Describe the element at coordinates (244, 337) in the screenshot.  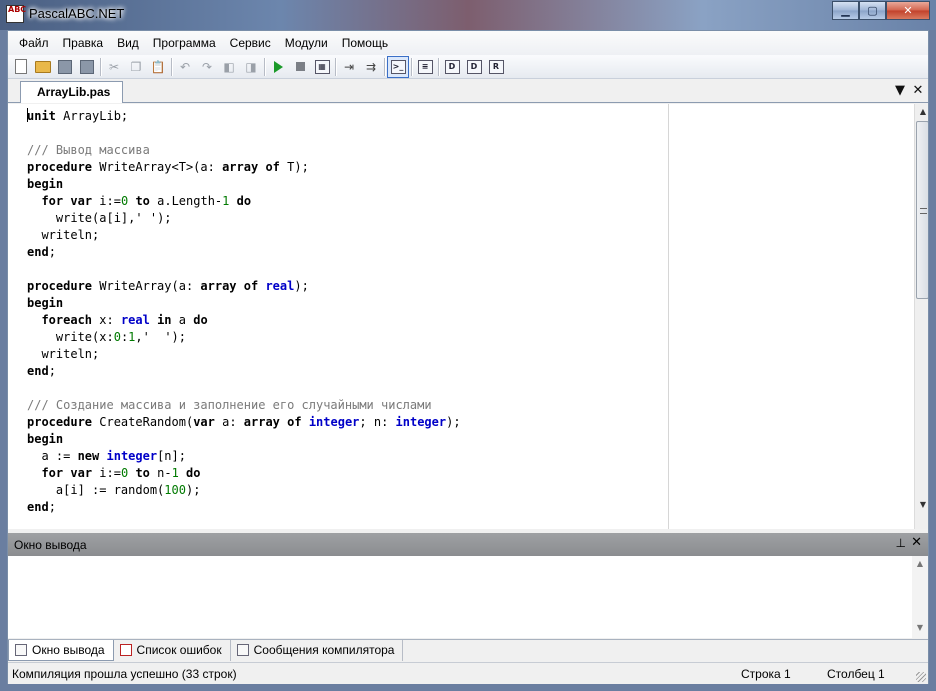
I see `code-line: write(x:0:1,' ');` at that location.